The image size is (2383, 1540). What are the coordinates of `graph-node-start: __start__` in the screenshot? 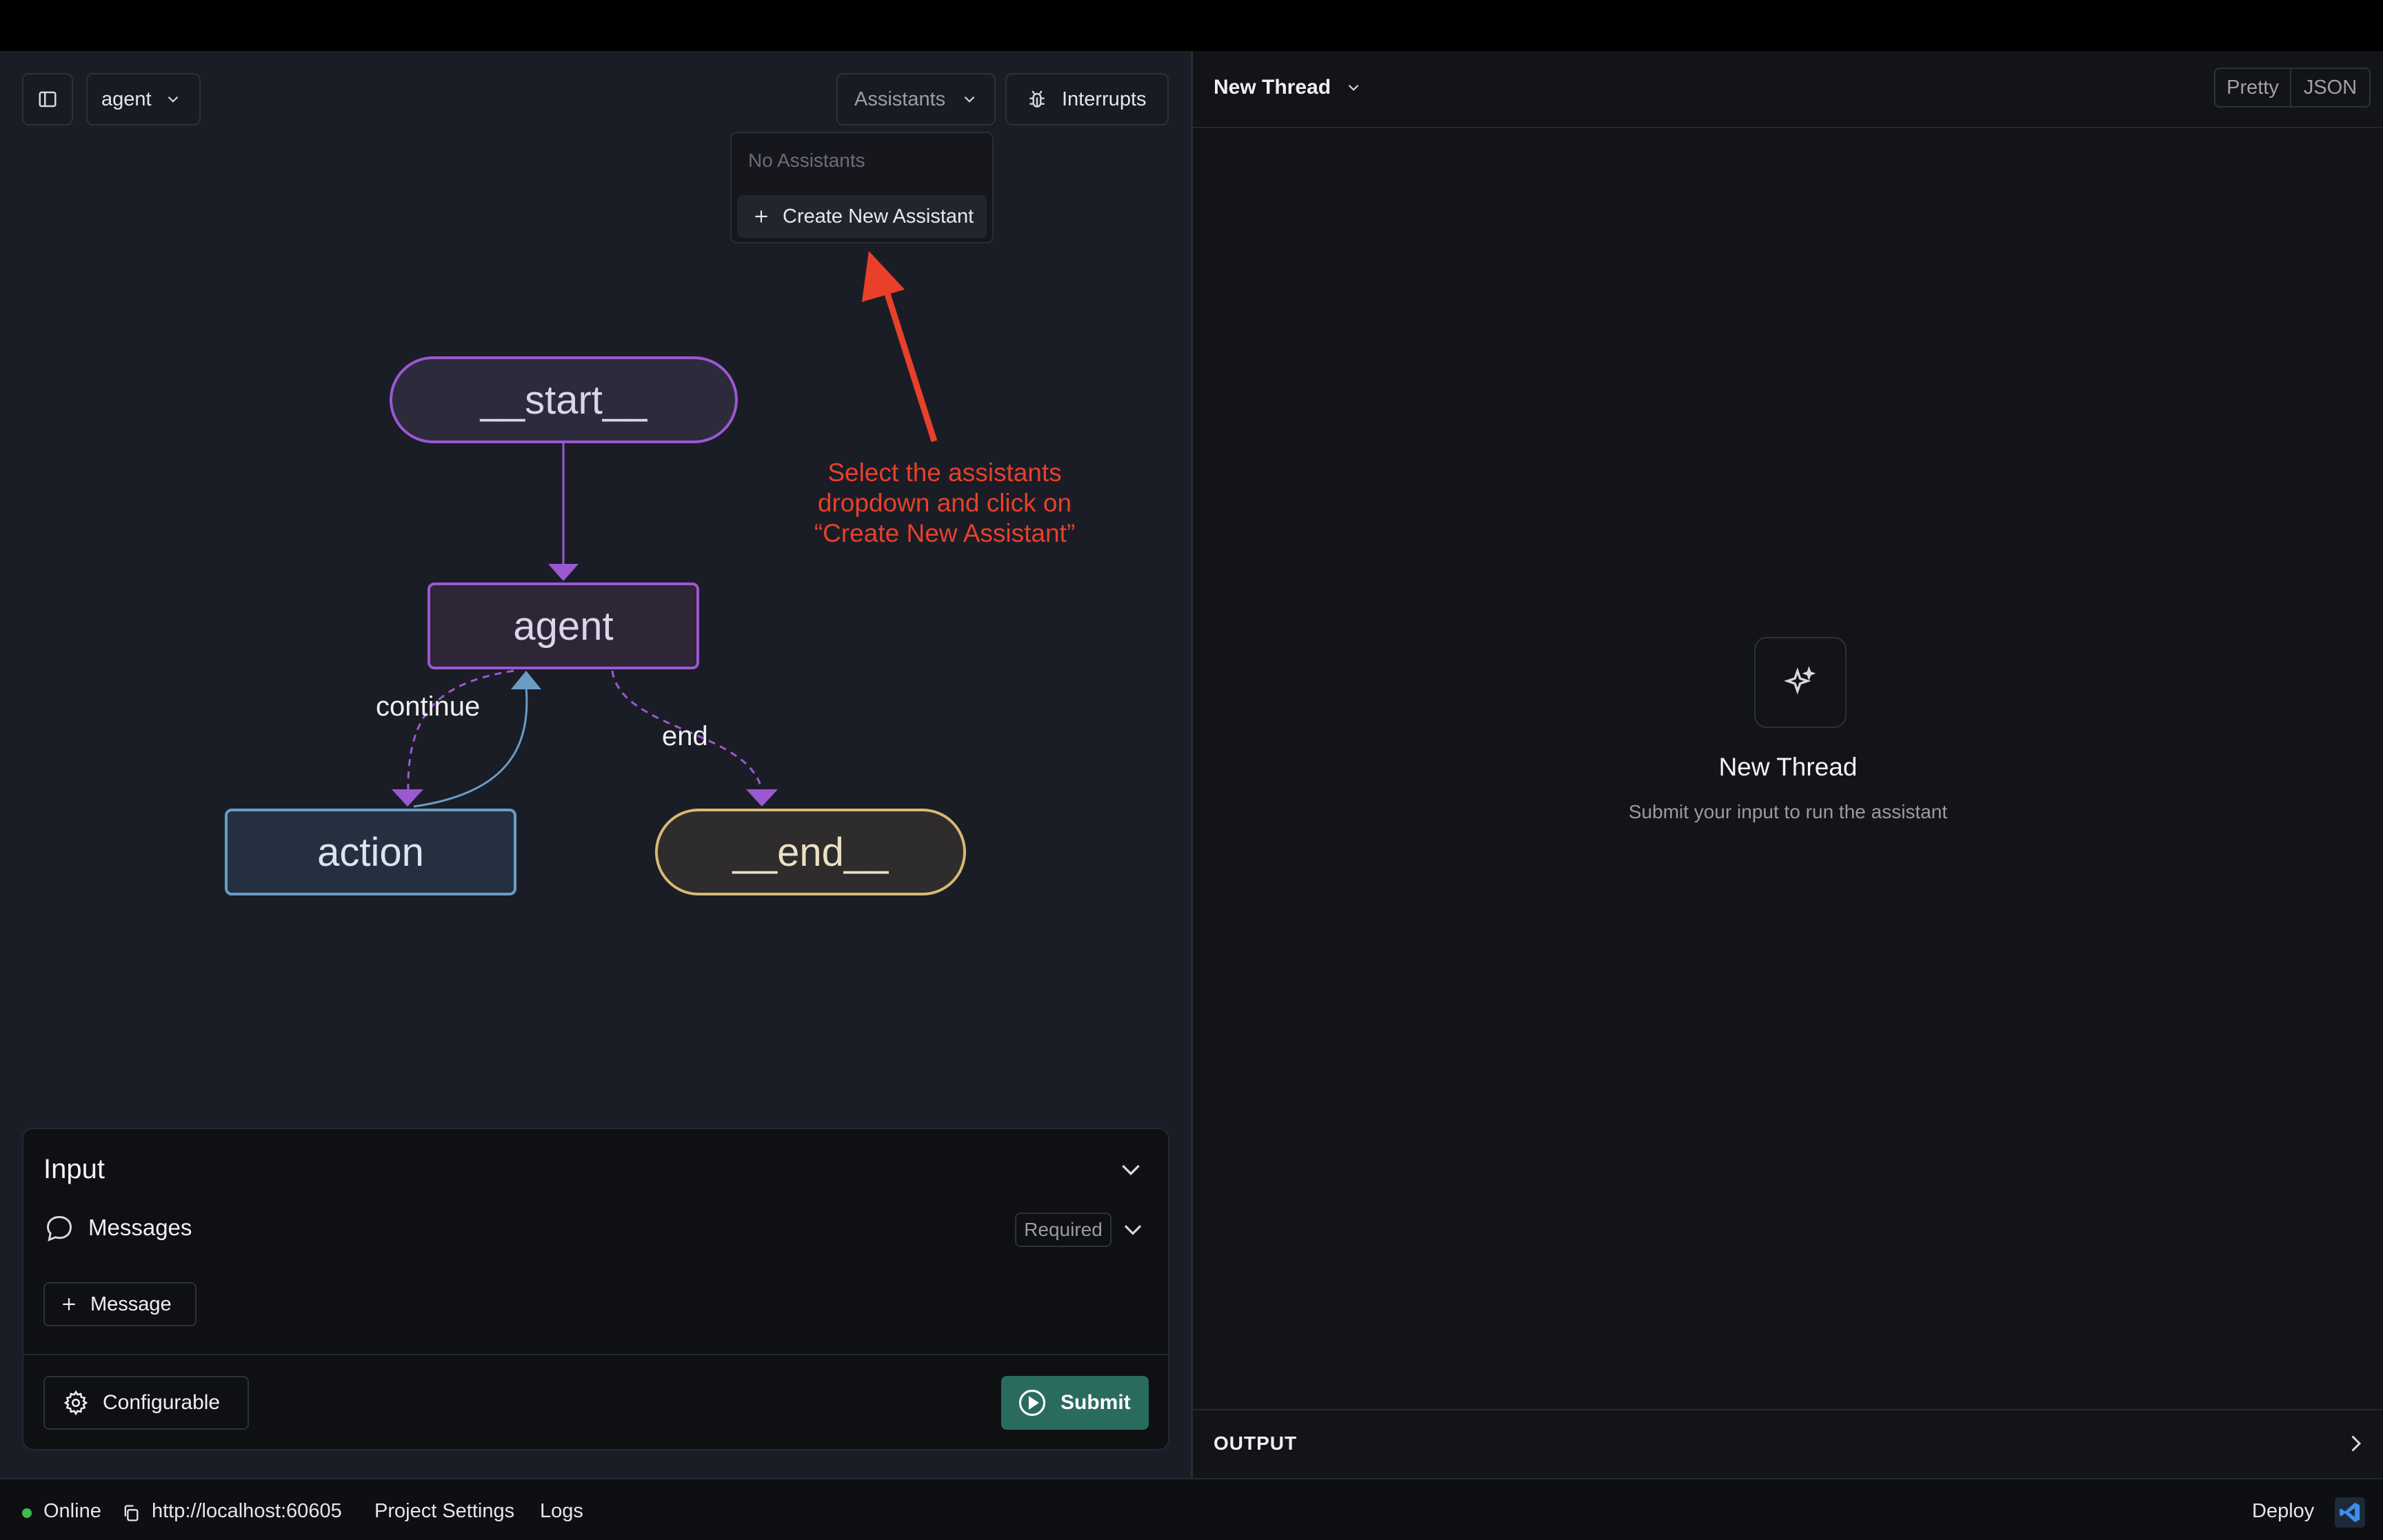 It's located at (564, 399).